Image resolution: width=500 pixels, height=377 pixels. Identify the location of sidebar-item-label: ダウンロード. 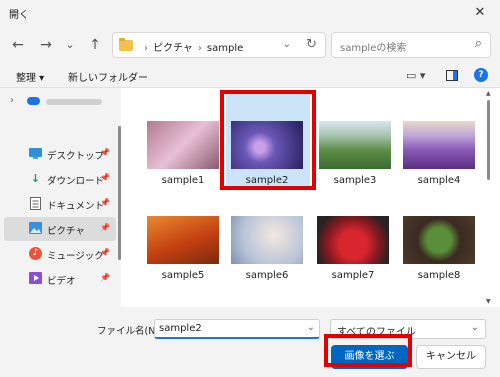
(76, 181).